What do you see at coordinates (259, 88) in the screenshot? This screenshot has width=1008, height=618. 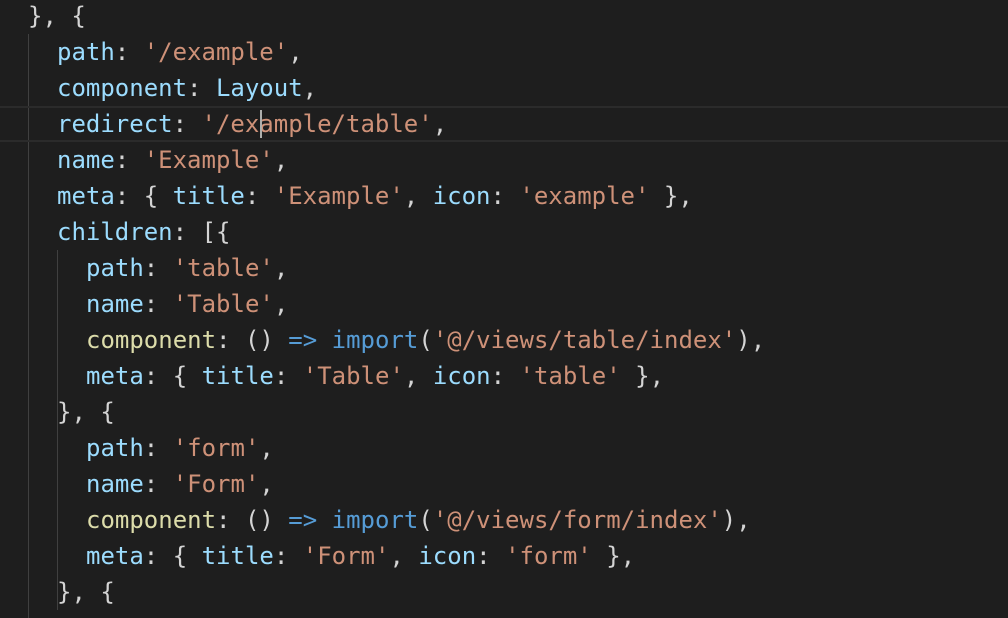 I see `code-token: Layout` at bounding box center [259, 88].